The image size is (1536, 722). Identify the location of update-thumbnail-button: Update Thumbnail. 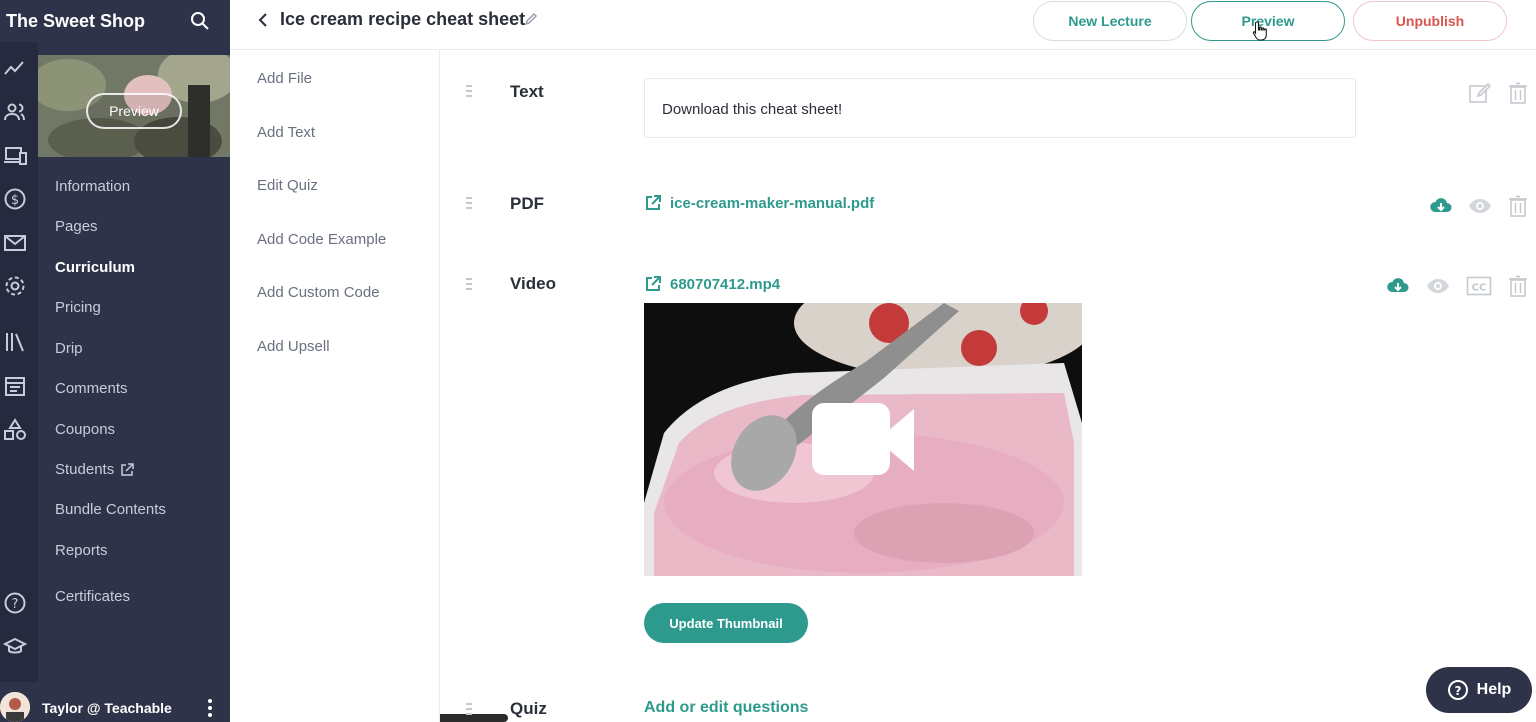
(726, 623).